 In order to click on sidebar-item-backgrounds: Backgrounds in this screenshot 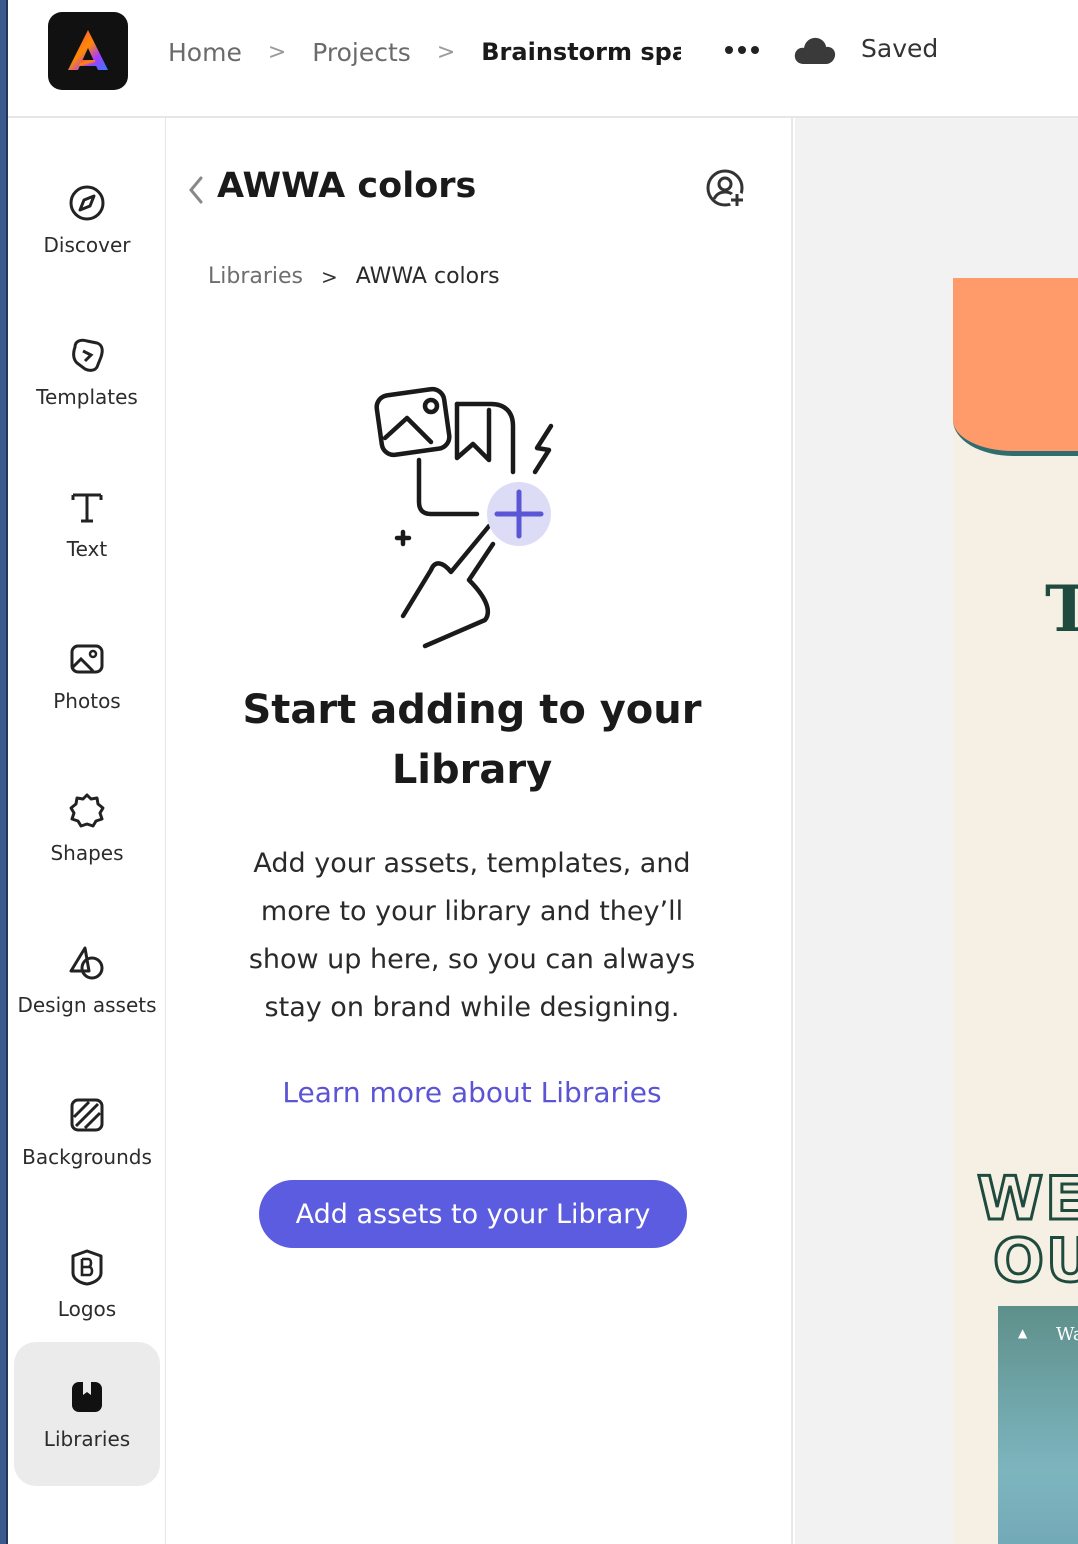, I will do `click(87, 1132)`.